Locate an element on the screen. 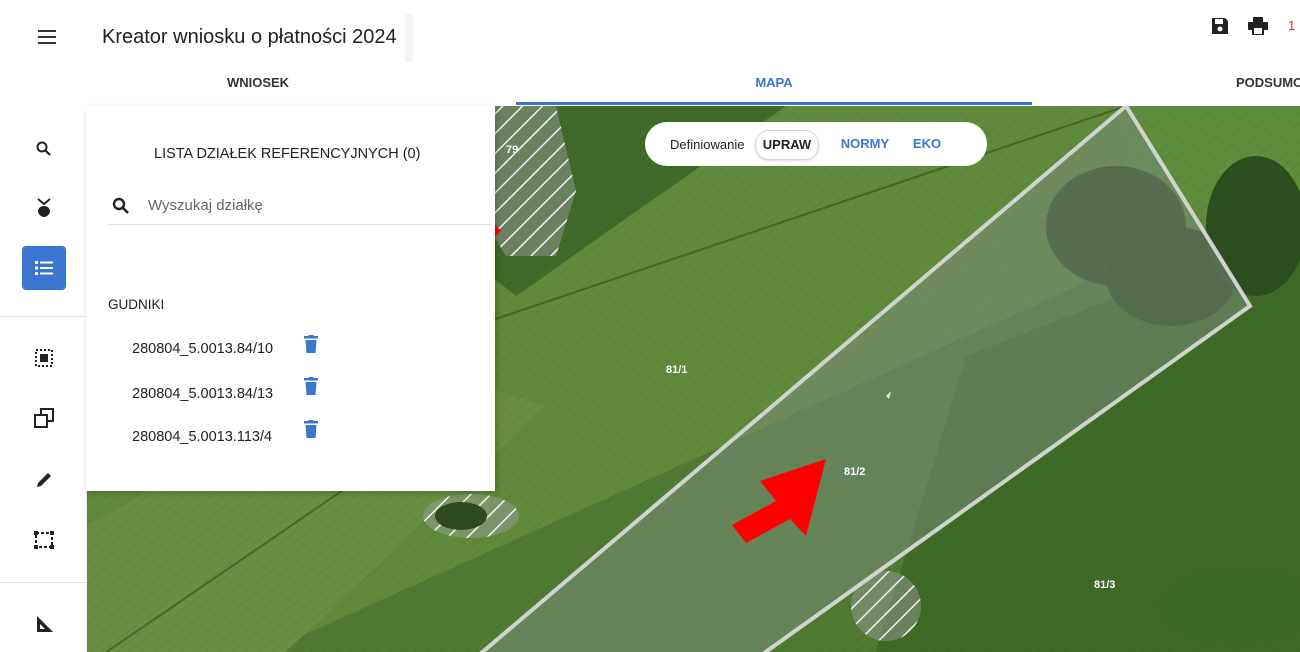 This screenshot has width=1300, height=652. measure-tool-button is located at coordinates (44, 624).